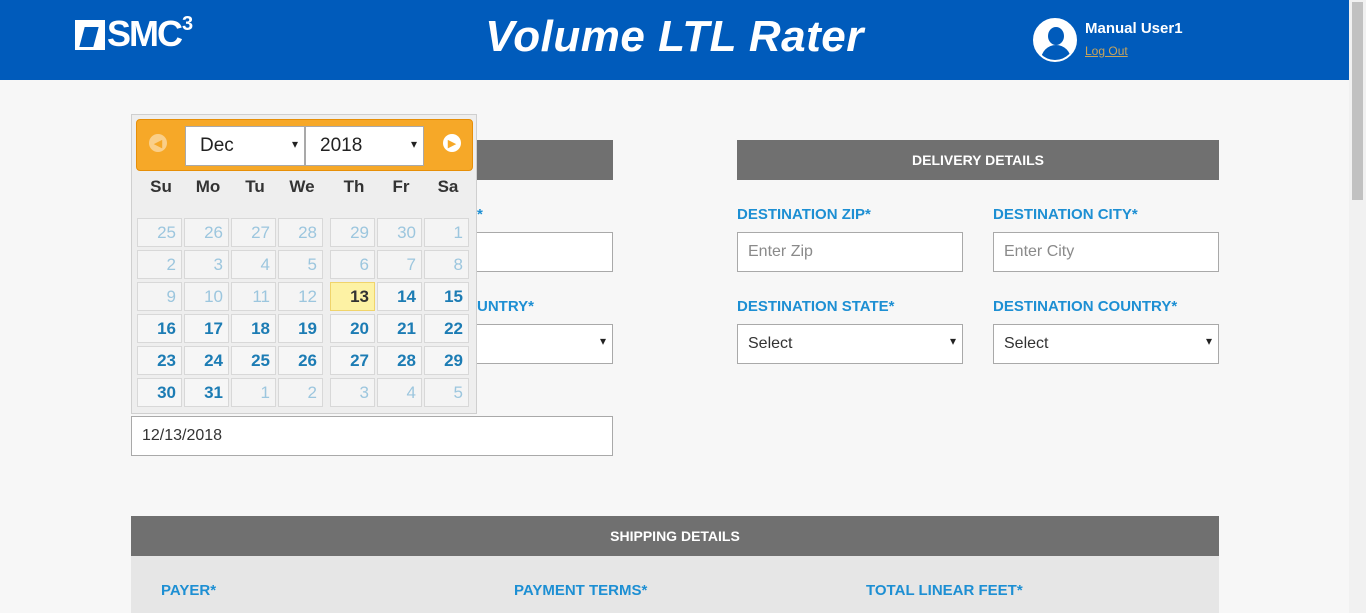 The height and width of the screenshot is (613, 1366). I want to click on next-month-icon: ▶, so click(452, 143).